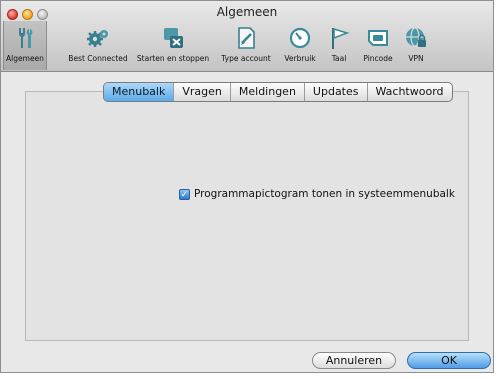  I want to click on toolbar-item-vpn: VPN, so click(416, 47).